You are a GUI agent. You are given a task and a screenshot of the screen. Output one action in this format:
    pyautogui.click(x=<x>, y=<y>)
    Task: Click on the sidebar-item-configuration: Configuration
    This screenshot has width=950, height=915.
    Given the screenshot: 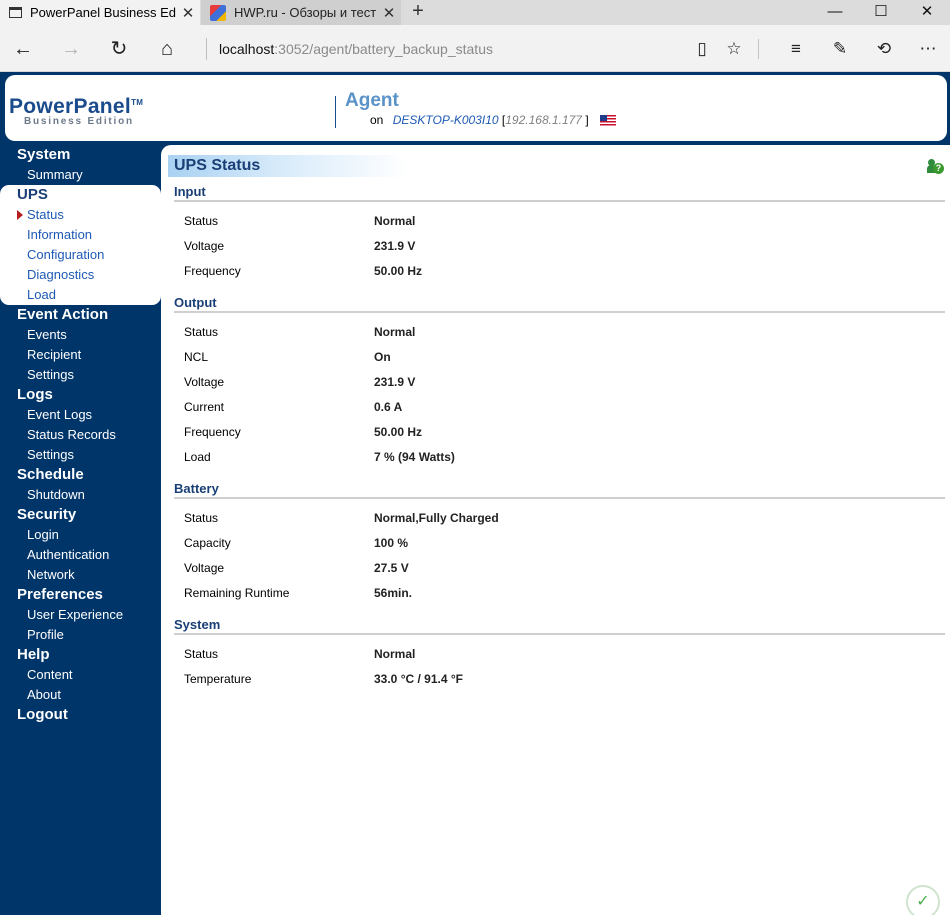 What is the action you would take?
    pyautogui.click(x=80, y=255)
    